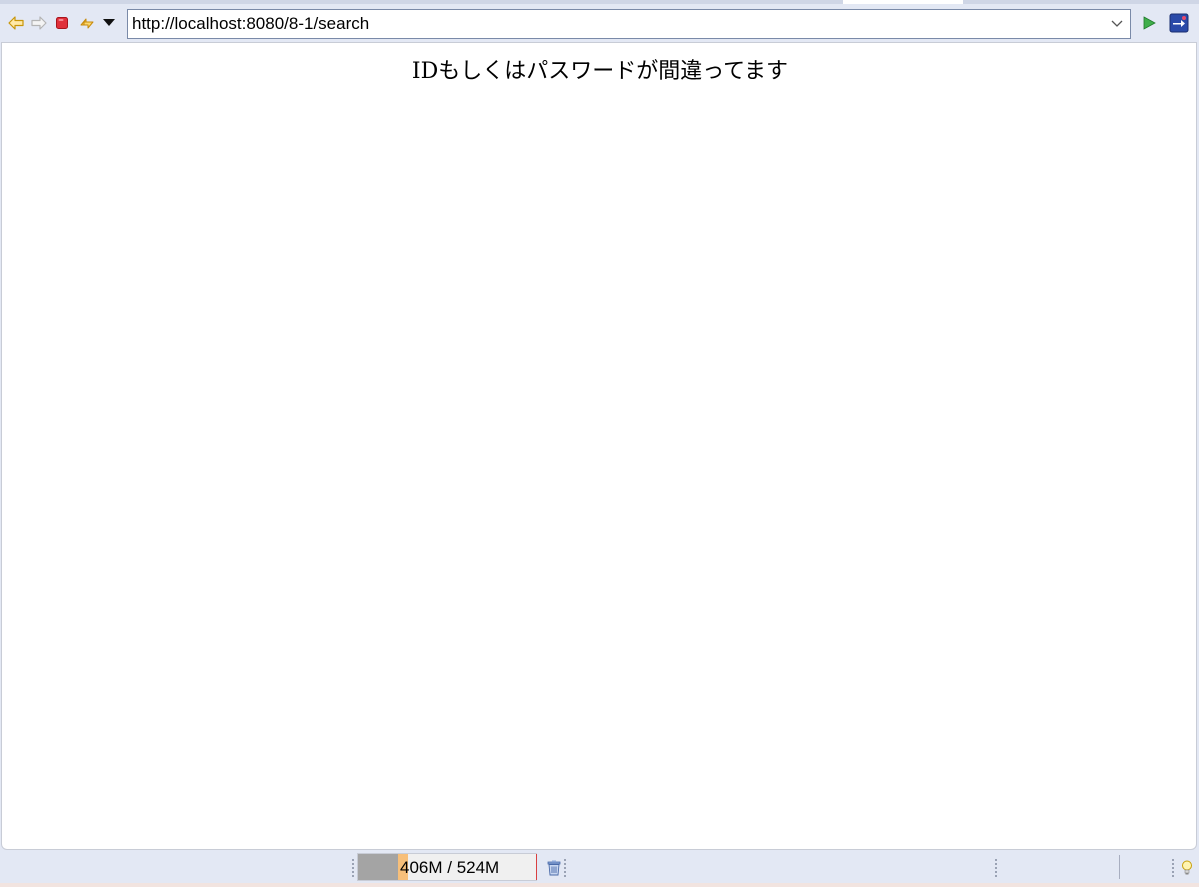  Describe the element at coordinates (600, 71) in the screenshot. I see `error-message: IDもしくはパスワードが間違ってます` at that location.